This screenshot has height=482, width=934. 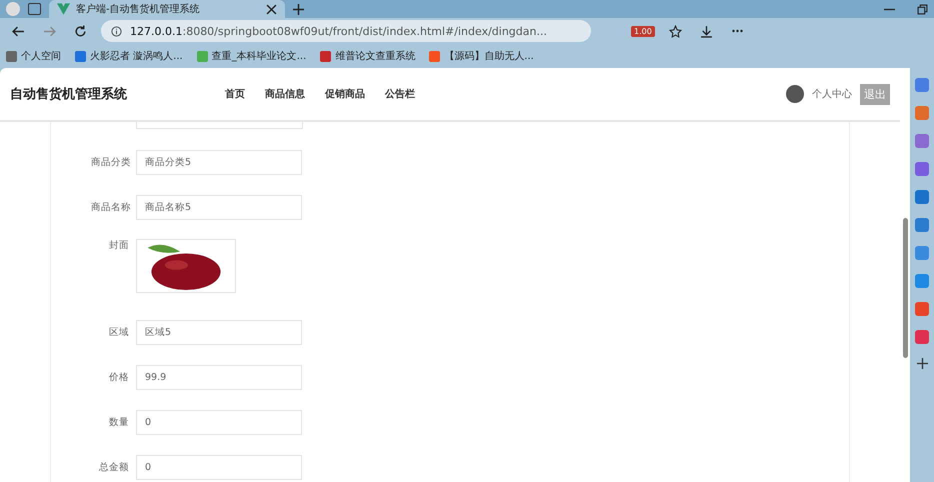 I want to click on restore-icon, so click(x=922, y=9).